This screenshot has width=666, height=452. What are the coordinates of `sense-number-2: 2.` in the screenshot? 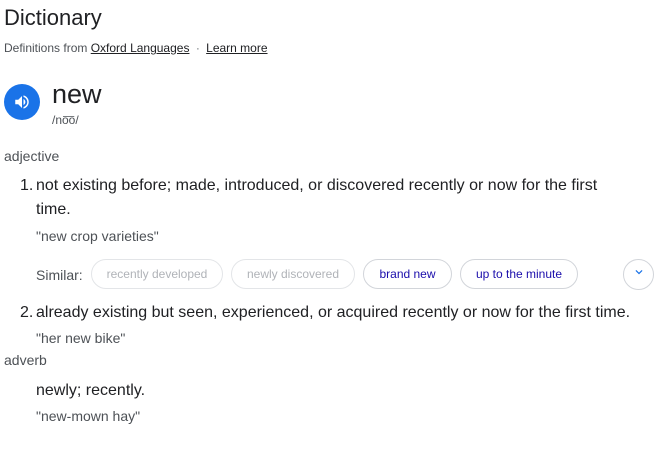 It's located at (27, 312).